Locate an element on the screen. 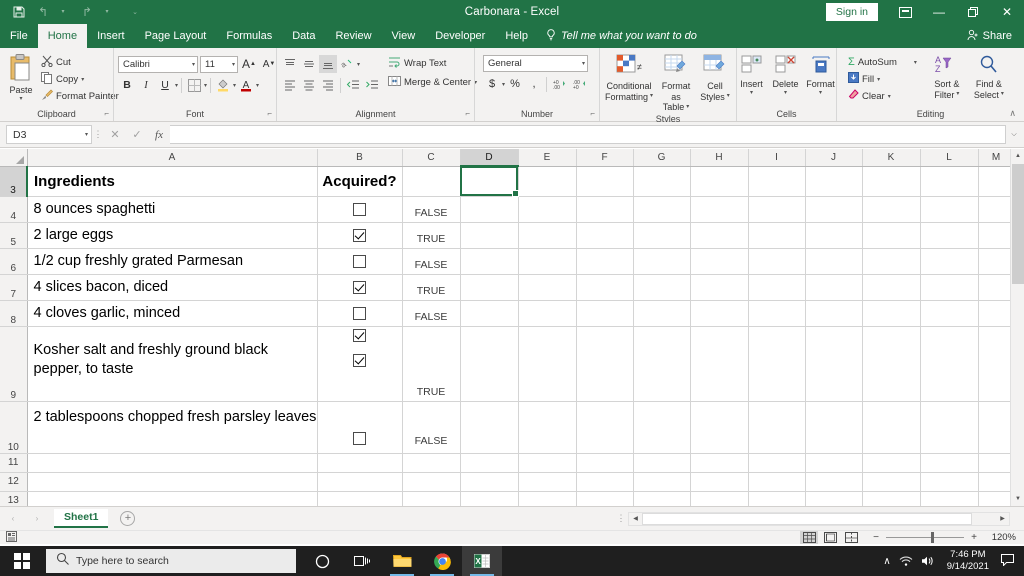 The width and height of the screenshot is (1024, 576). column-header-l: L is located at coordinates (949, 158).